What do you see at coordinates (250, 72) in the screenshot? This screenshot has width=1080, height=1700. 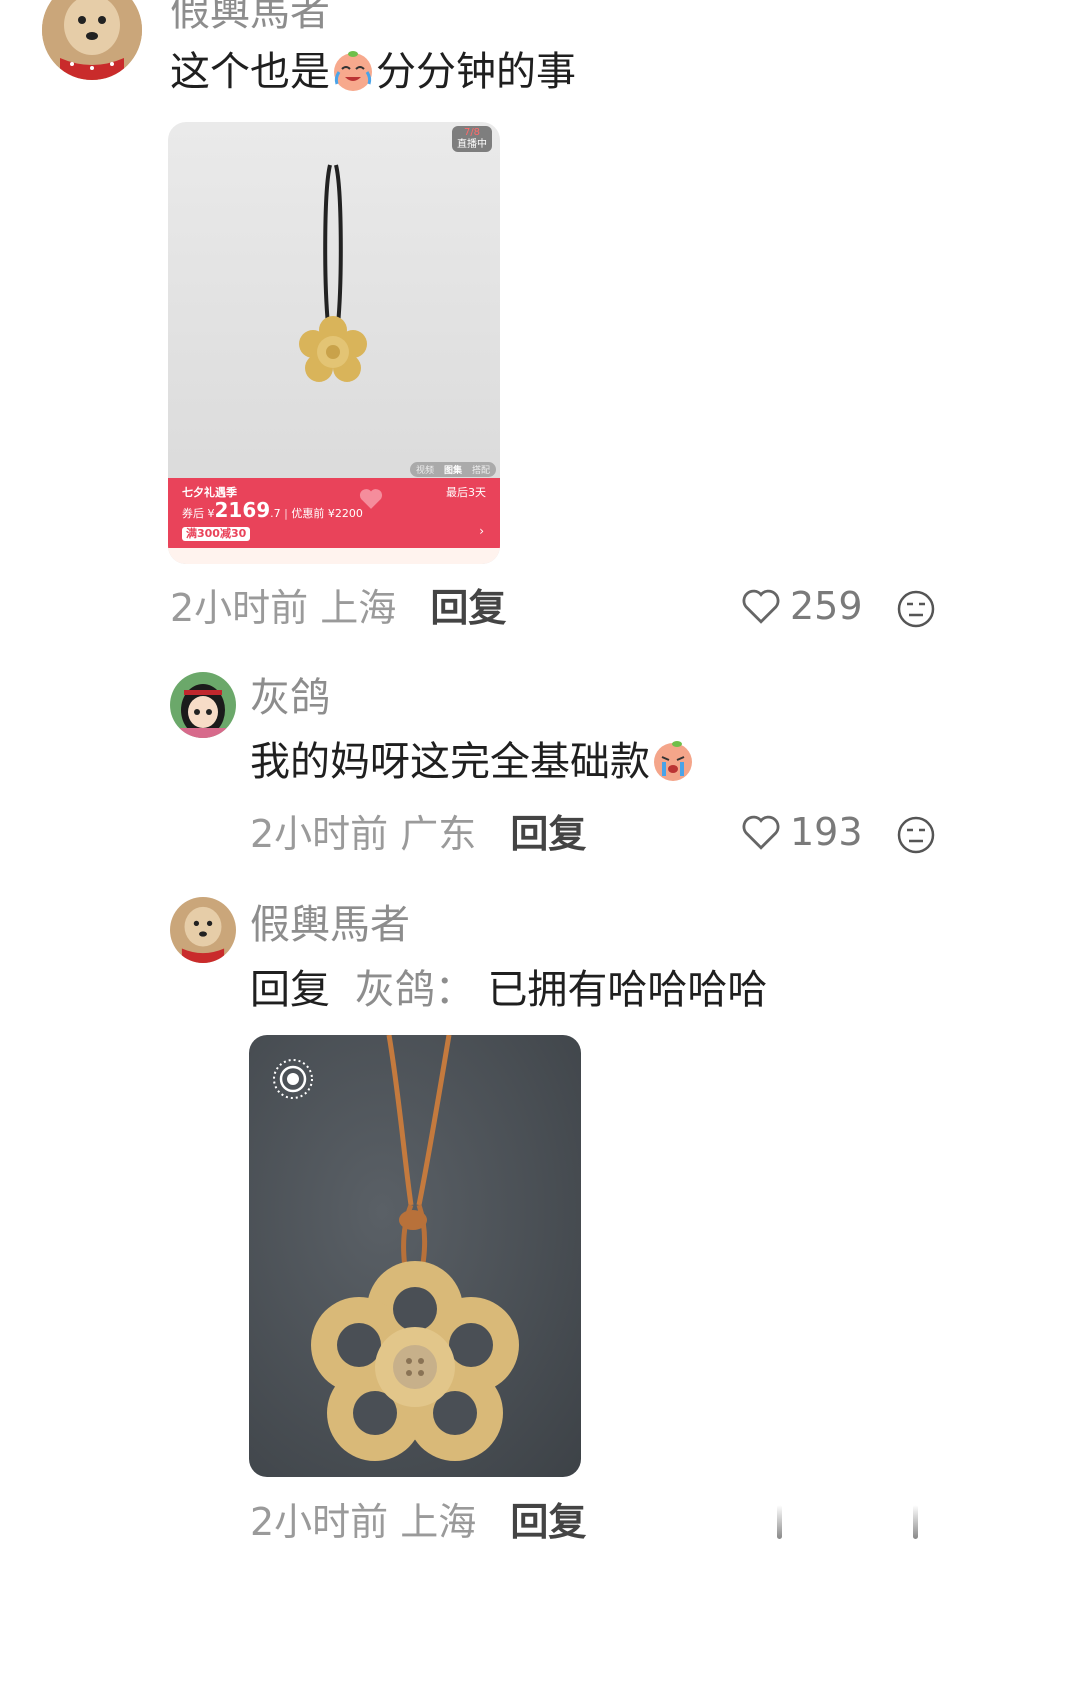 I see `comment-text-part: 这个也是` at bounding box center [250, 72].